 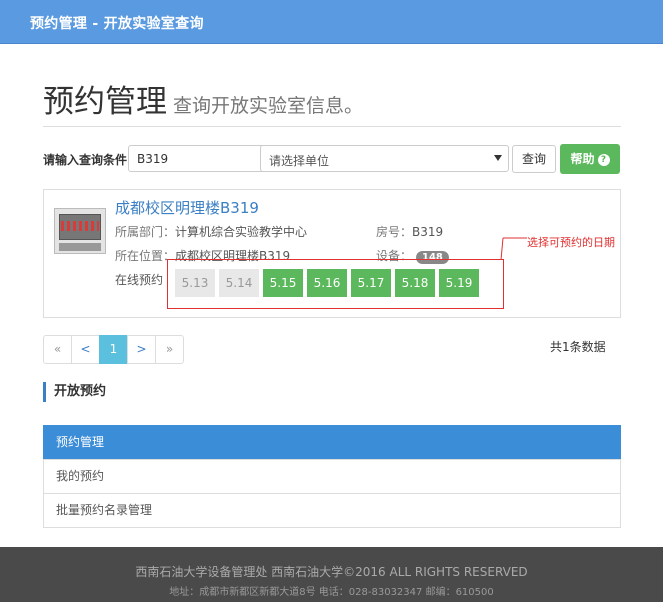 I want to click on side-menu: 预约管理 我的预约 批量预约名录管理, so click(x=332, y=476).